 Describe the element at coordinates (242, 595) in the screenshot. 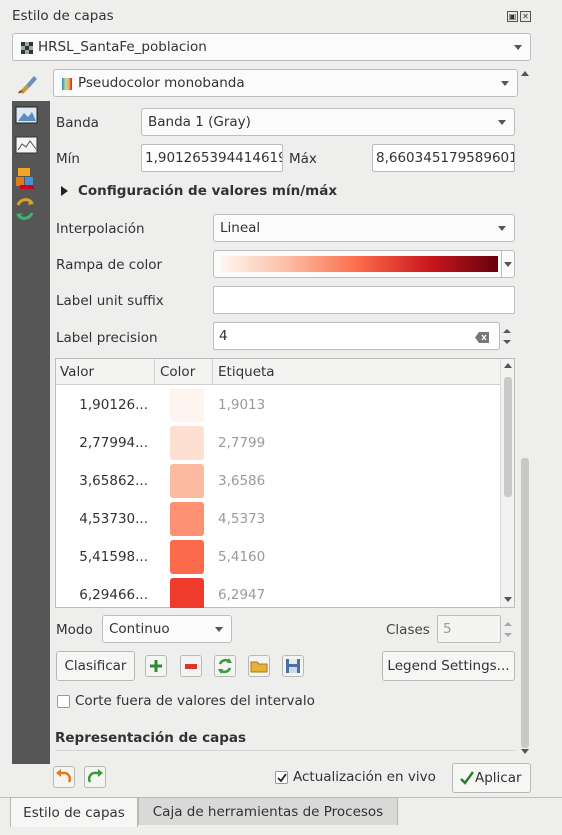

I see `cell-etiqueta: 6,2947` at that location.